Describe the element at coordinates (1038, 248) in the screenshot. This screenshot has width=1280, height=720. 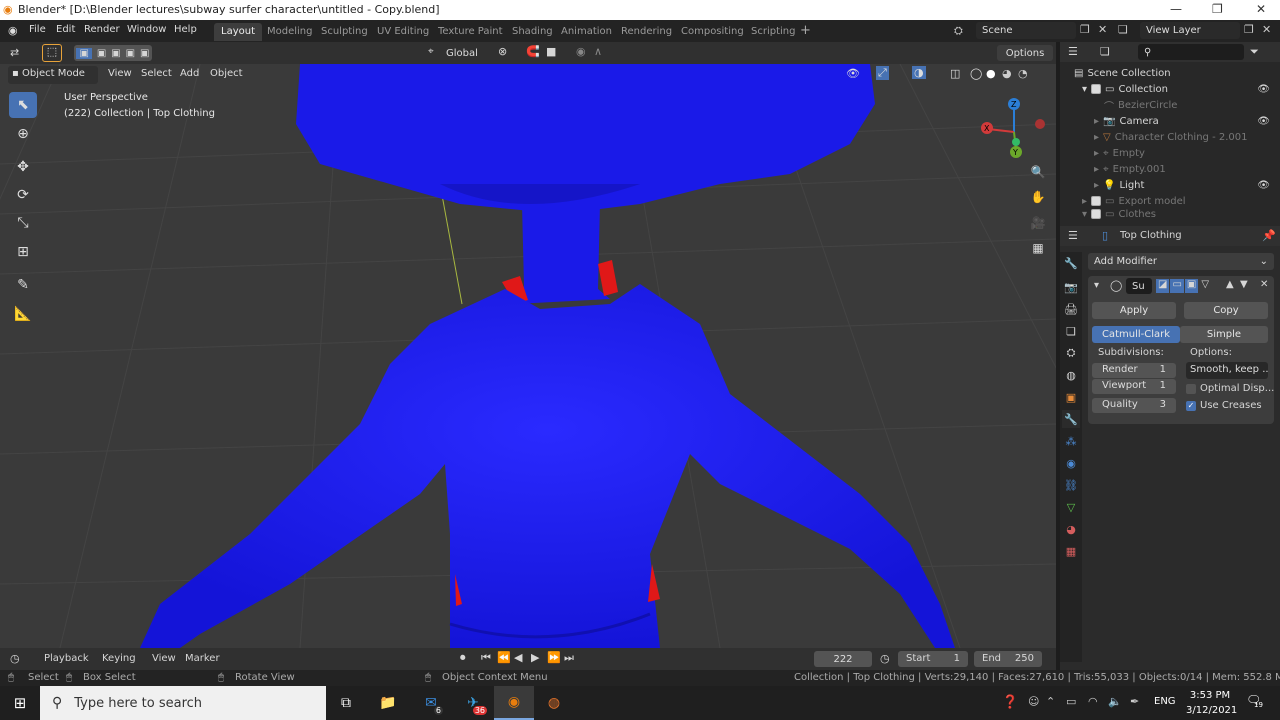
I see `ortho-toggle-button: ▦` at that location.